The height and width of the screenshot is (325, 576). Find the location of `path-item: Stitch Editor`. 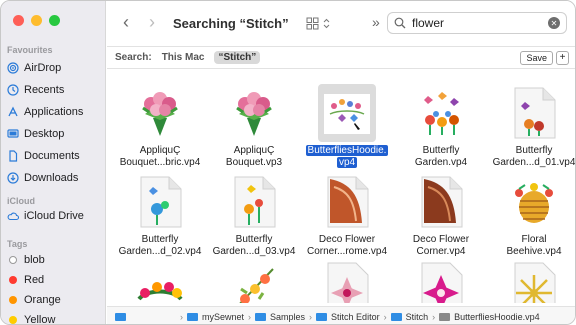

path-item: Stitch Editor is located at coordinates (355, 317).